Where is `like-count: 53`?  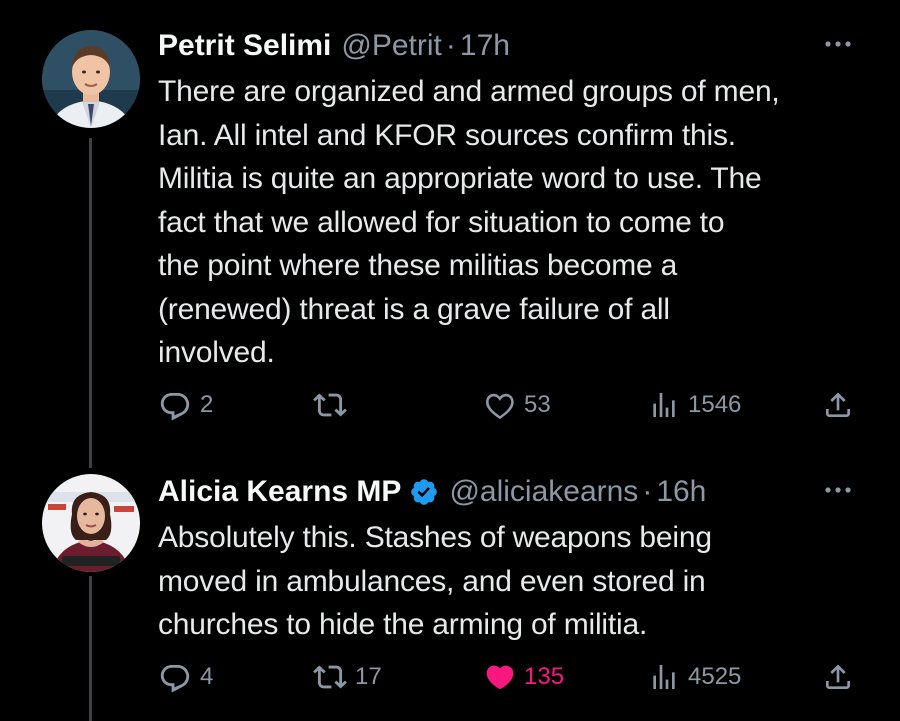
like-count: 53 is located at coordinates (537, 404).